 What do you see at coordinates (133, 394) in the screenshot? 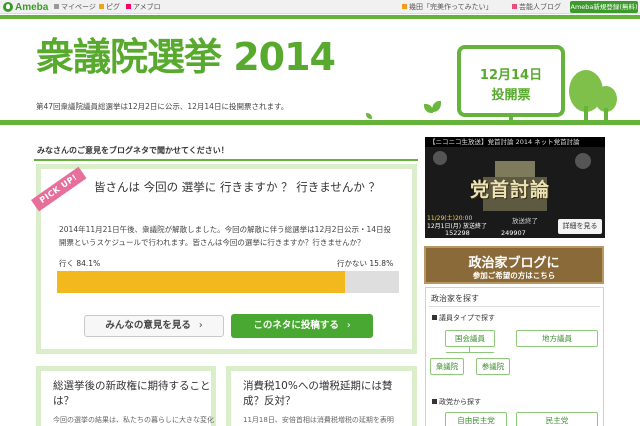
I see `topic-title: 総選挙後の新政権に期待することは？` at bounding box center [133, 394].